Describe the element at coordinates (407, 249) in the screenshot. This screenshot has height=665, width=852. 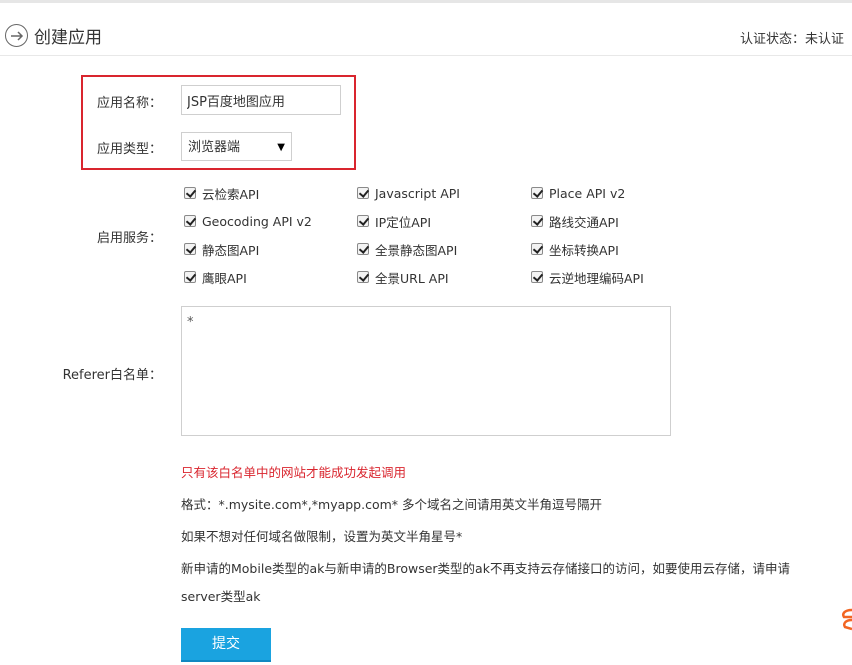
I see `service-panorama-static-api: 全景静态图API` at that location.